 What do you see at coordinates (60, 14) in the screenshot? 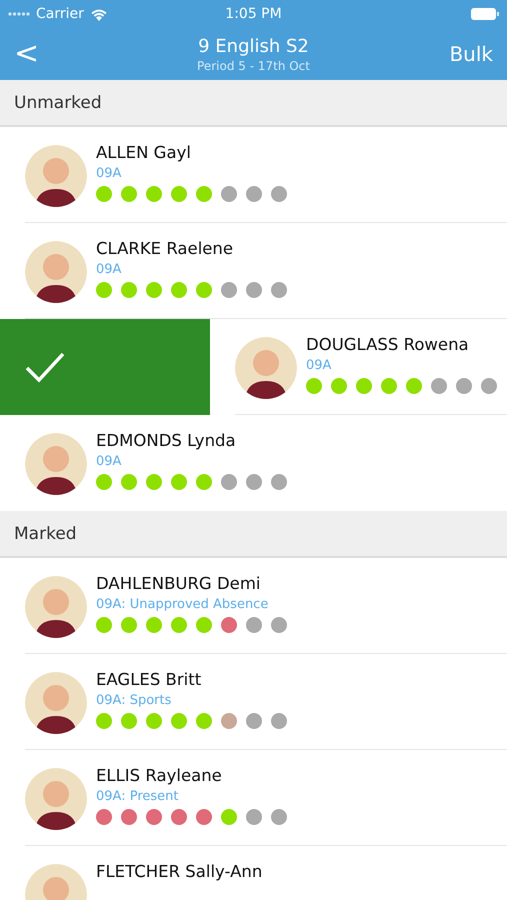
I see `carrier-label: Carrier` at bounding box center [60, 14].